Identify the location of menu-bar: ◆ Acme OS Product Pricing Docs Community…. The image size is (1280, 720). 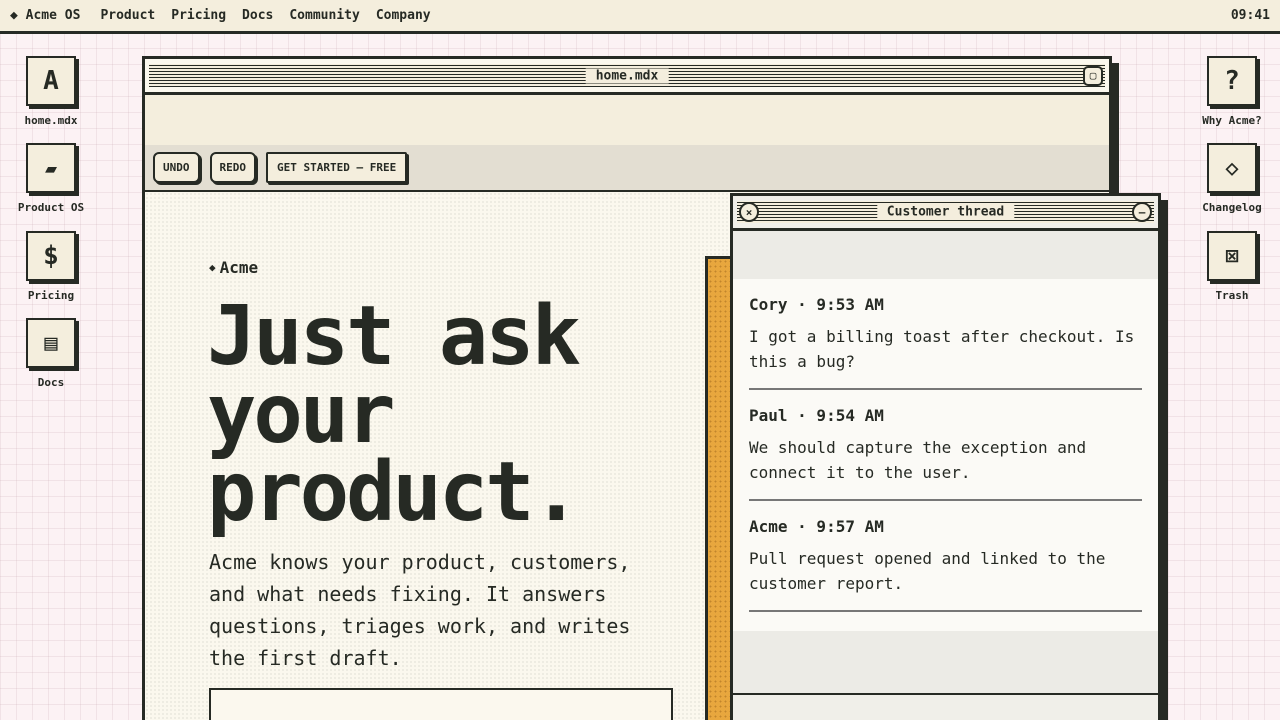
(640, 17).